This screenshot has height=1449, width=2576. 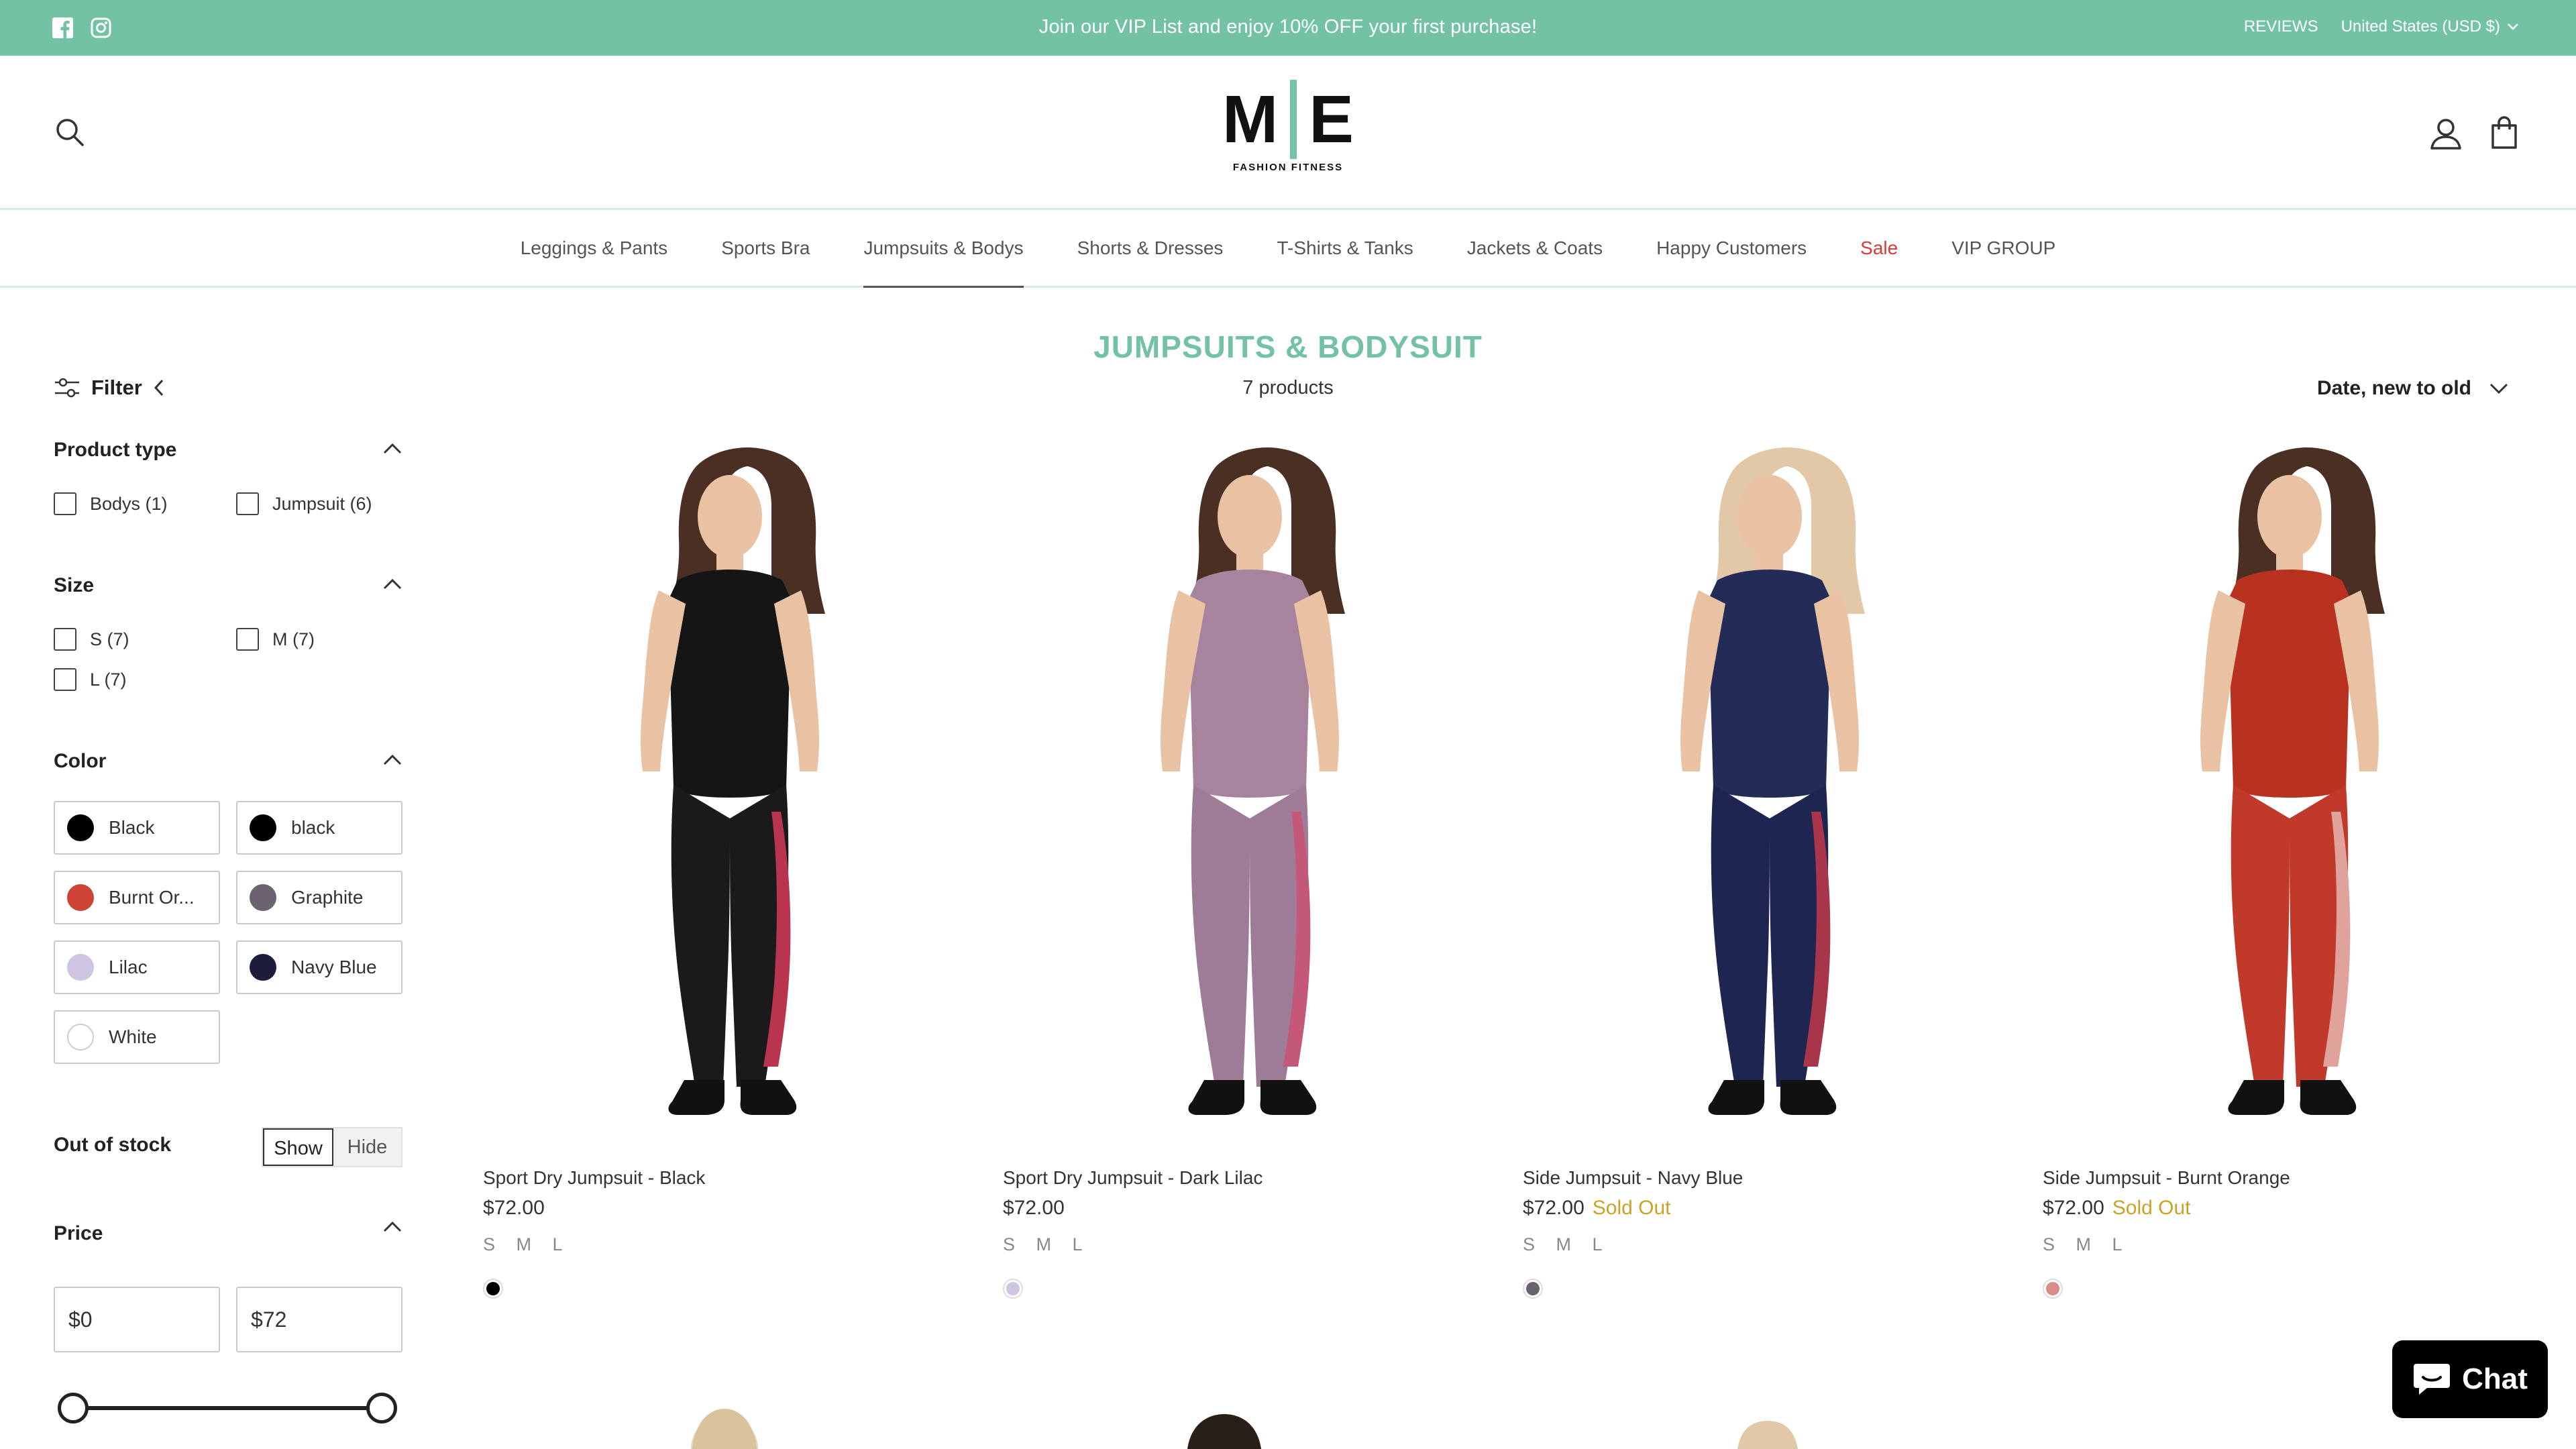 I want to click on checkbox-label: M (7), so click(x=293, y=639).